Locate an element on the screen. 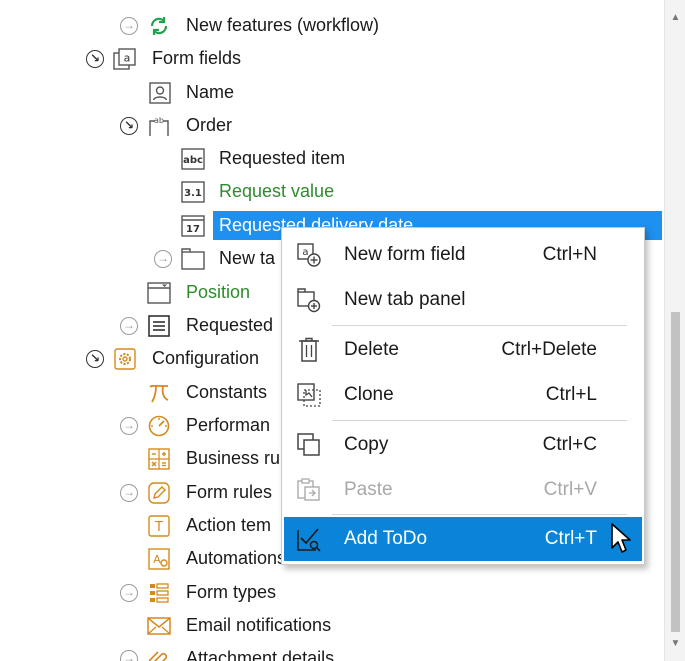  menu-item-shortcut: Ctrl+Delete is located at coordinates (549, 349).